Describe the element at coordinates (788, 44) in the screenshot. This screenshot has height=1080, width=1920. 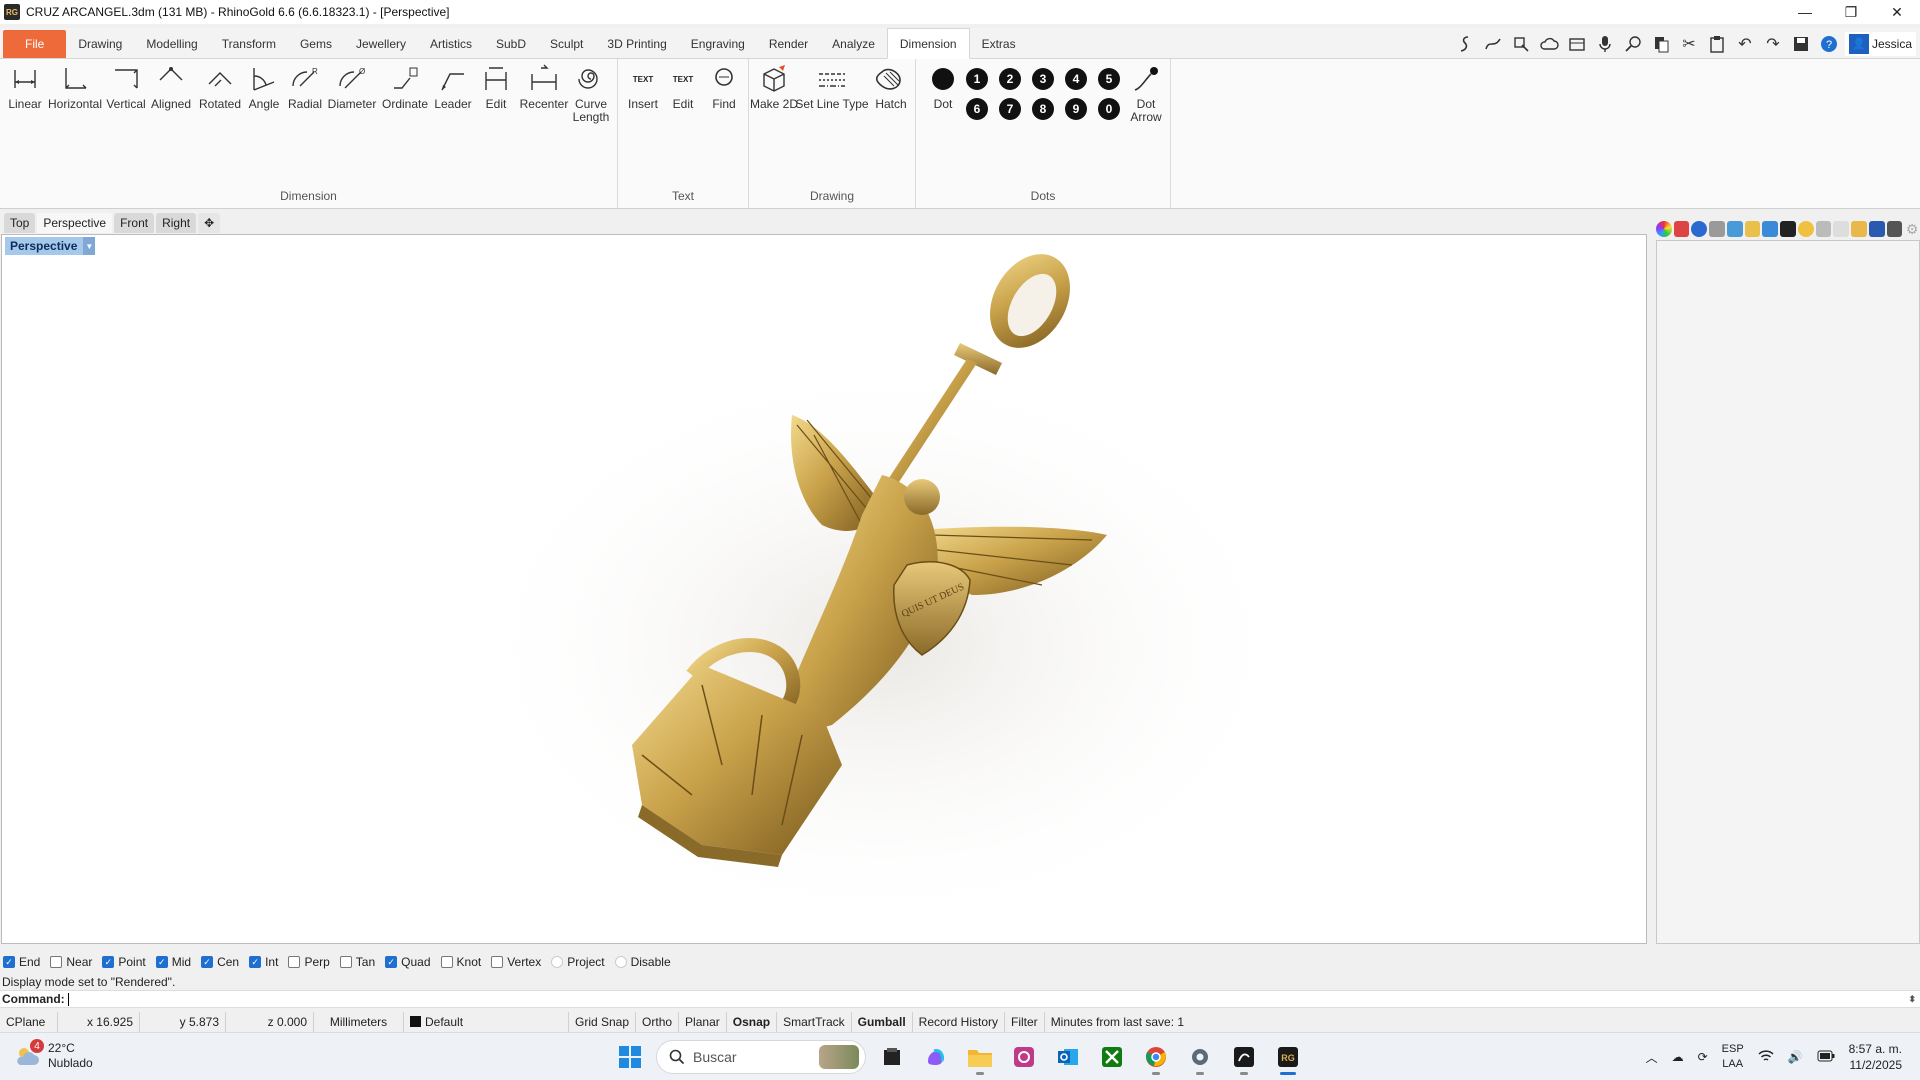
I see `tab-render: Render` at that location.